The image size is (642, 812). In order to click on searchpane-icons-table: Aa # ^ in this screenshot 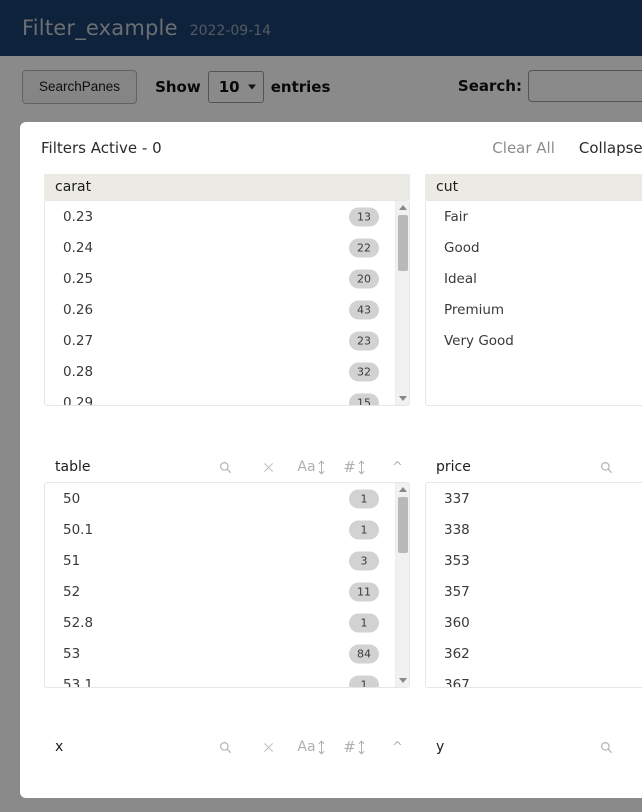, I will do `click(311, 467)`.